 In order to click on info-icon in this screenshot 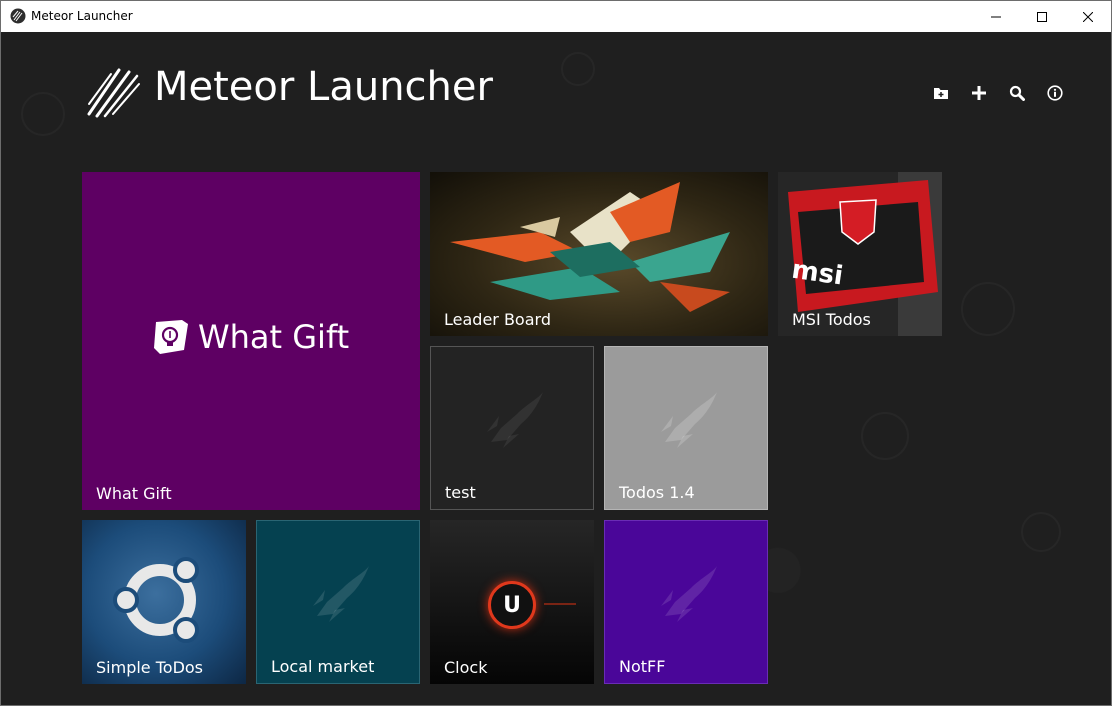, I will do `click(1055, 93)`.